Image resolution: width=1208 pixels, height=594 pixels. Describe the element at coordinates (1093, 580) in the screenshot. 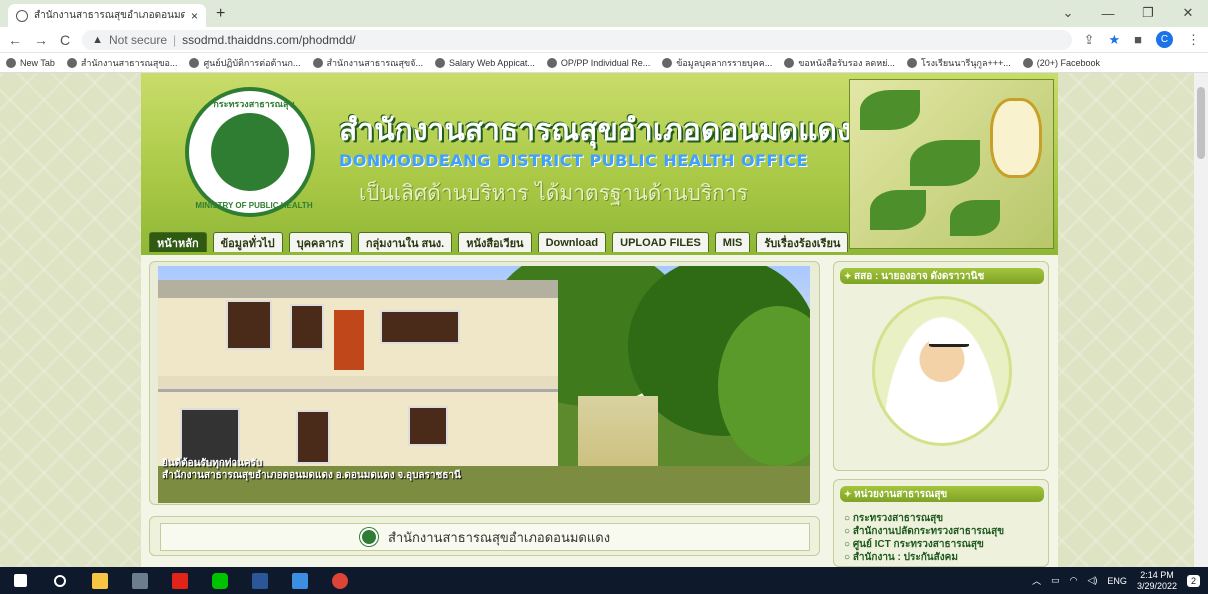

I see `volume-icon: ◁)` at that location.